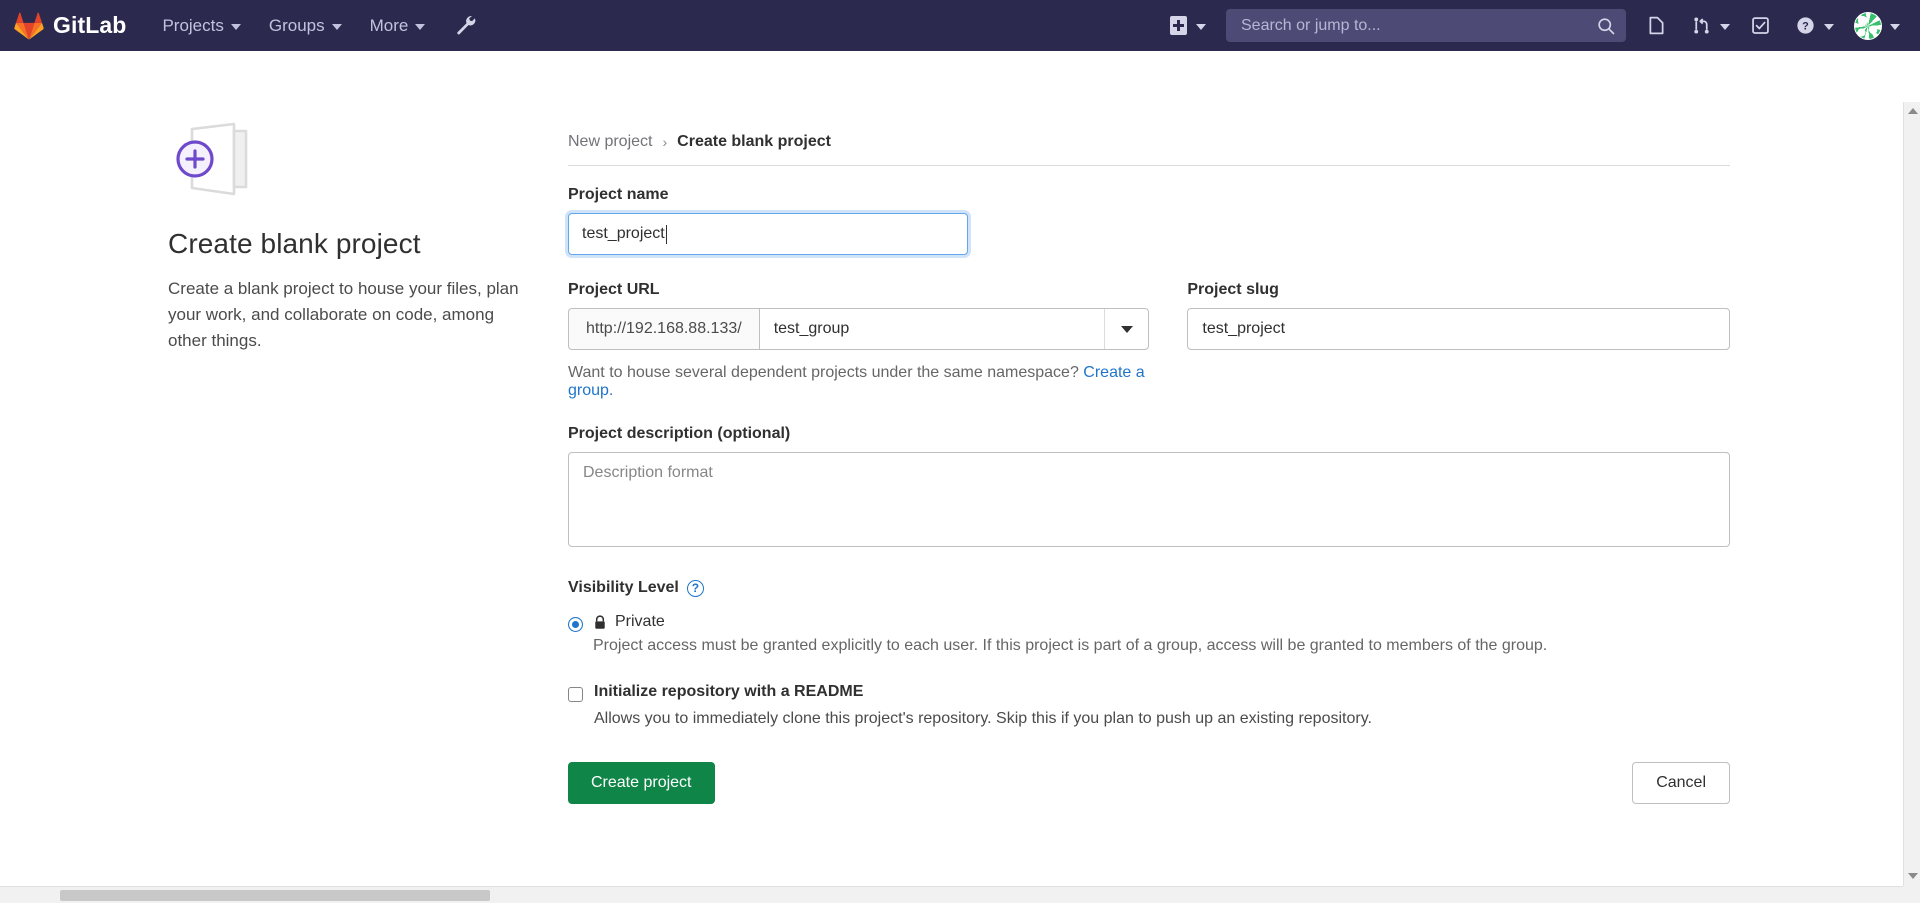 The height and width of the screenshot is (903, 1920). I want to click on lock-icon, so click(600, 621).